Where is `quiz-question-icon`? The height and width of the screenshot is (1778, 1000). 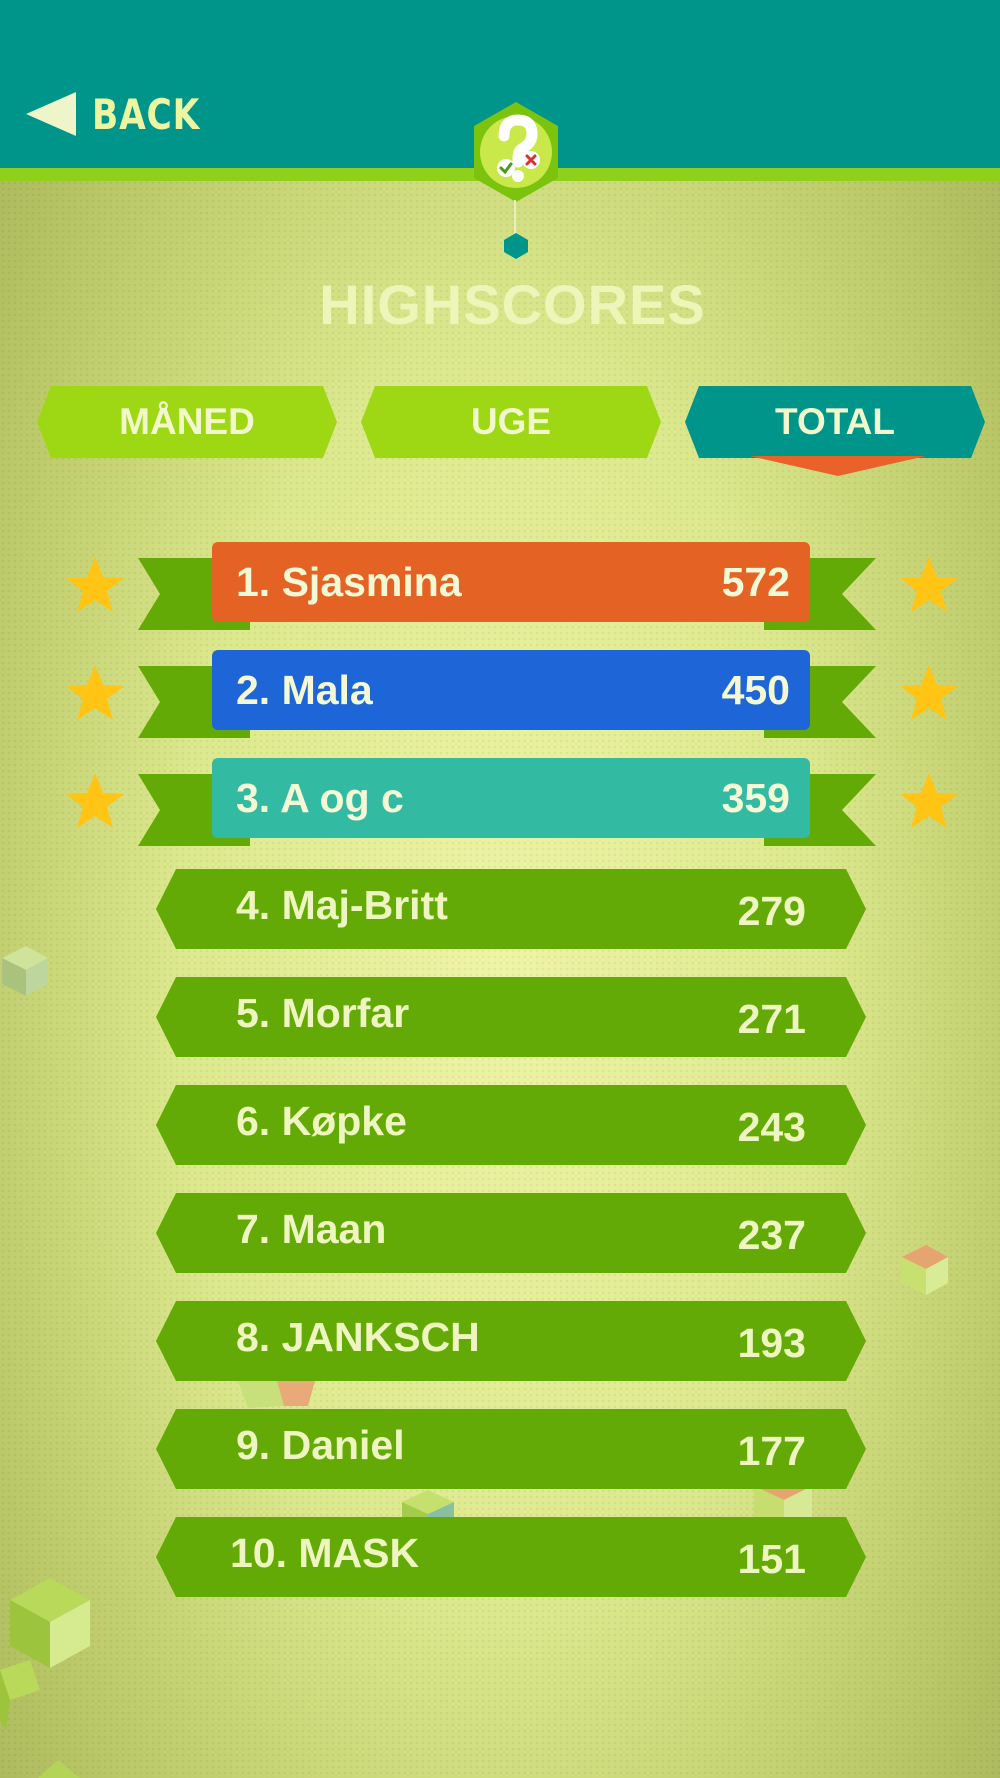
quiz-question-icon is located at coordinates (516, 152).